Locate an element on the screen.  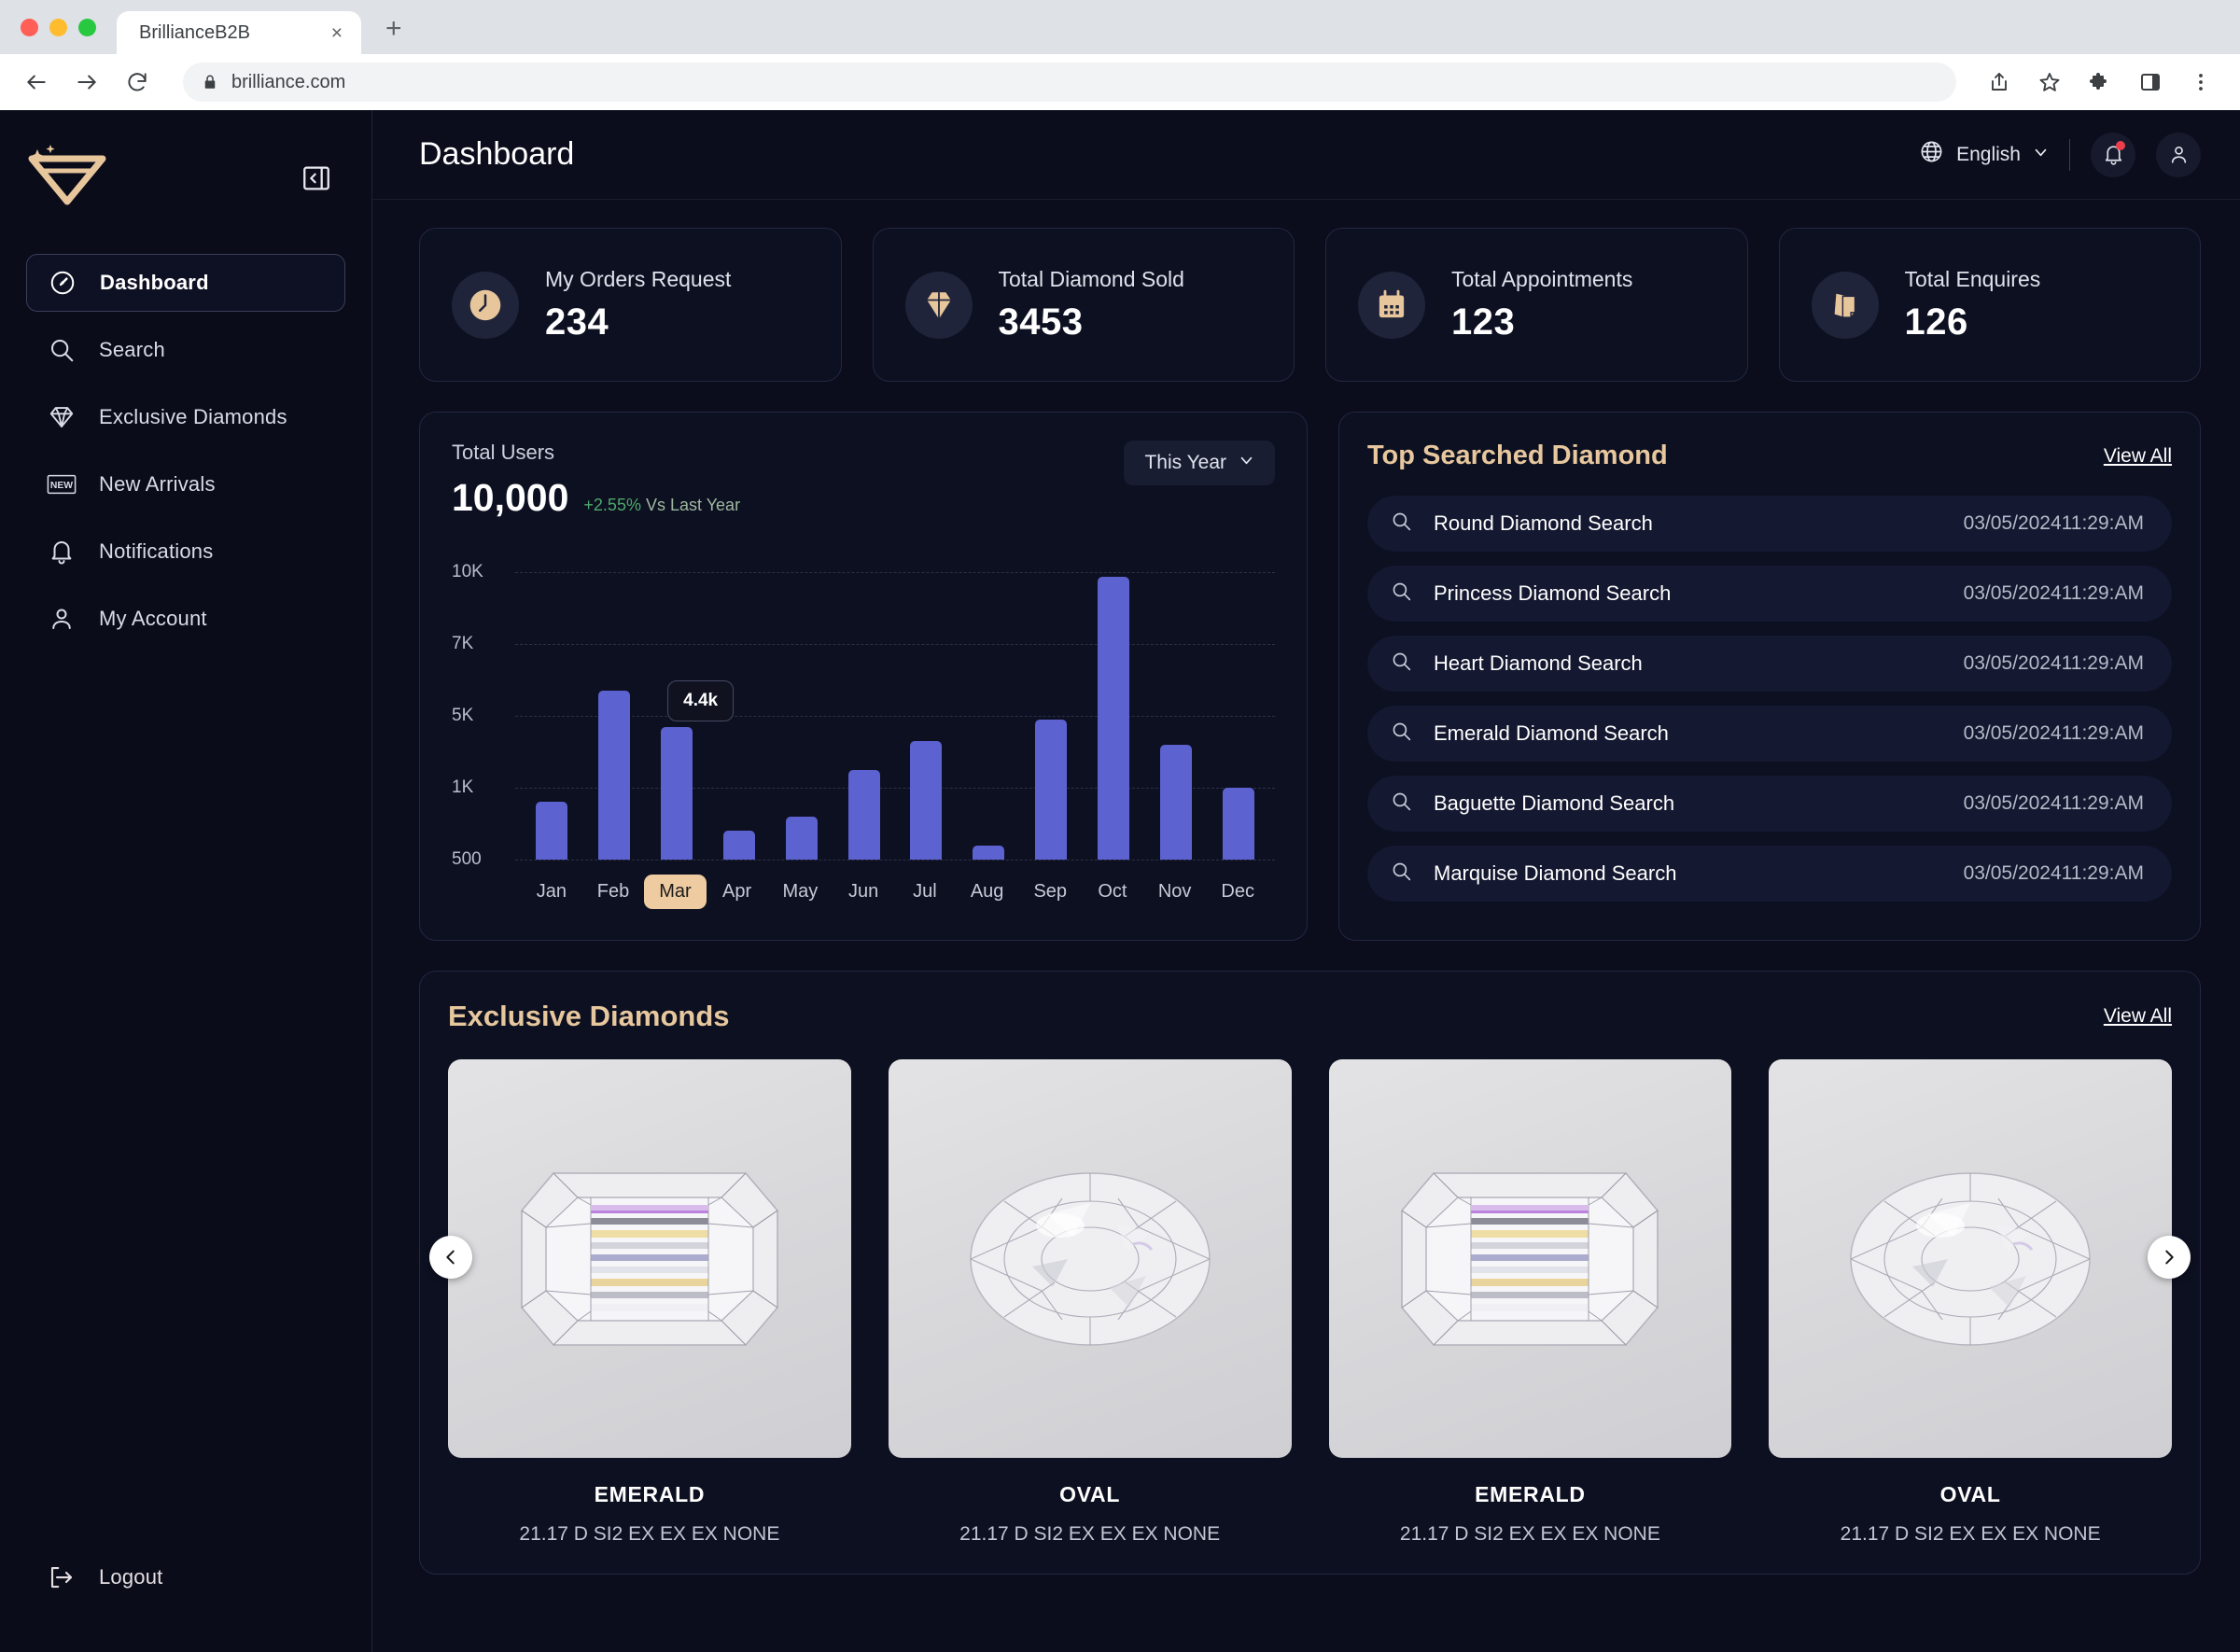
sidebar-item-dashboard: Dashboard is located at coordinates (185, 283).